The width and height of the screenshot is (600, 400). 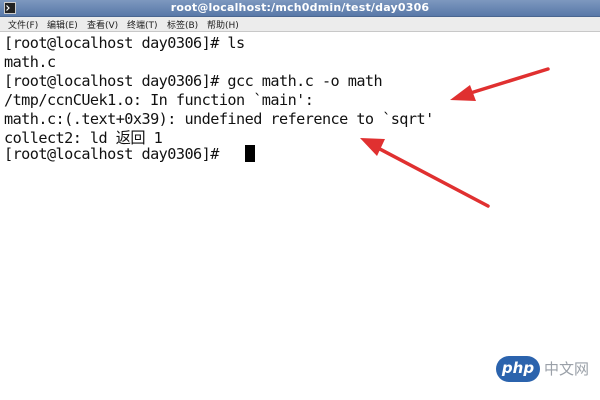 I want to click on php-logo: php, so click(x=518, y=369).